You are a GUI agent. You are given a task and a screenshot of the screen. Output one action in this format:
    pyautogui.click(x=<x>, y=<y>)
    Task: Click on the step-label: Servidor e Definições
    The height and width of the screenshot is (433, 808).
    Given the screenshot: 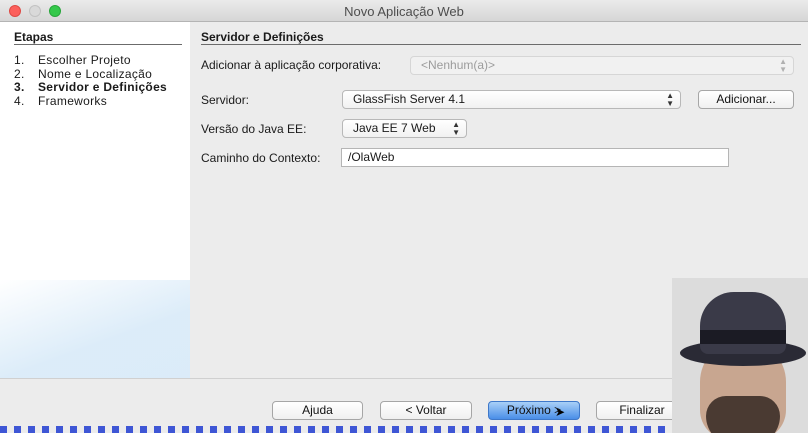 What is the action you would take?
    pyautogui.click(x=103, y=87)
    